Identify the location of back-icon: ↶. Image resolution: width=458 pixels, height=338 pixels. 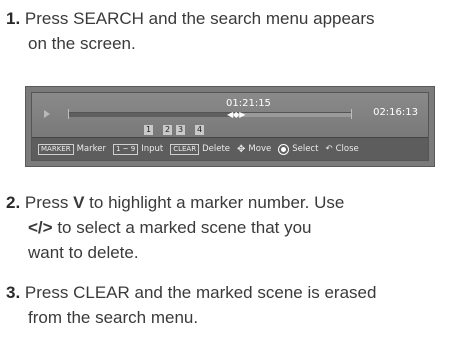
(329, 149).